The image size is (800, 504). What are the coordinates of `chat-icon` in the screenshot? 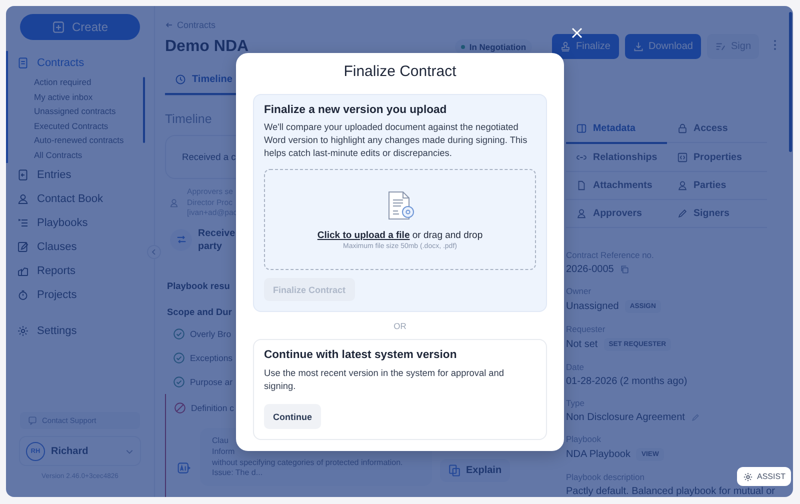 It's located at (32, 420).